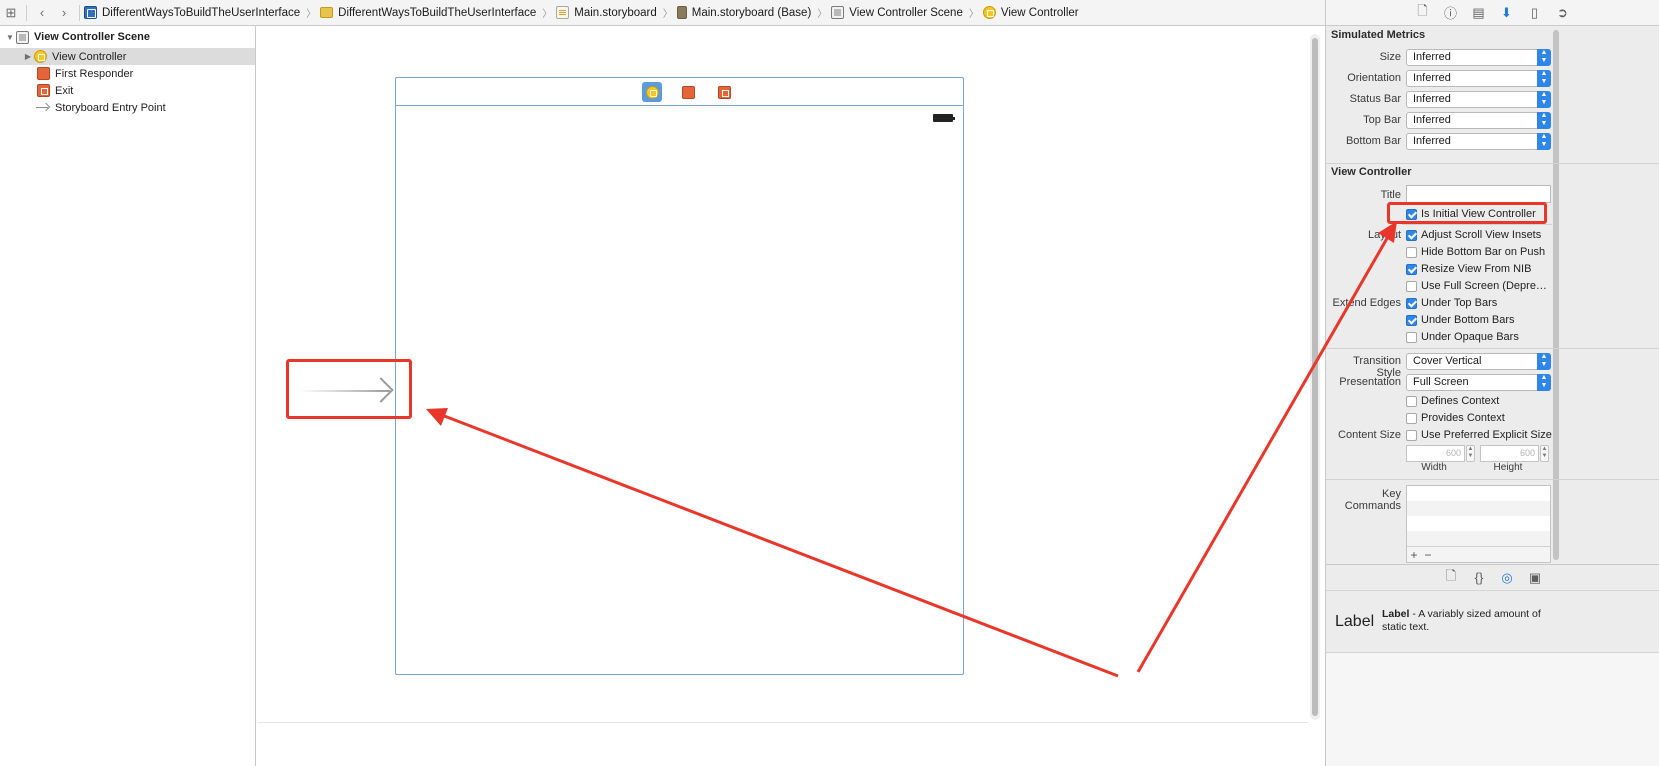 The image size is (1659, 766). Describe the element at coordinates (1451, 578) in the screenshot. I see `file-template-library-icon: 🗋` at that location.